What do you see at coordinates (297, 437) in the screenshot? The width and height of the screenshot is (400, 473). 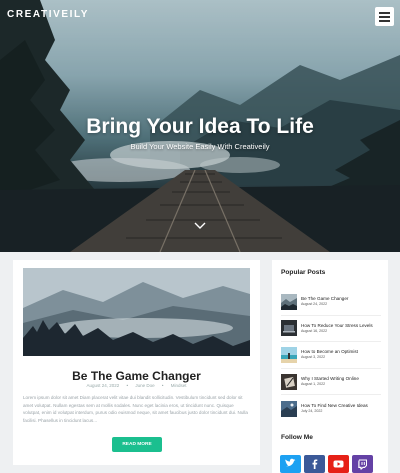 I see `follow-me-heading: Follow Me` at bounding box center [297, 437].